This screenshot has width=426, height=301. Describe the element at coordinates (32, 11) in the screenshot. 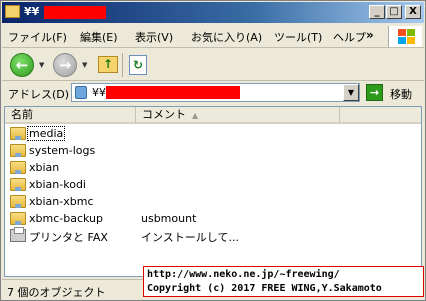

I see `window-title: ¥¥` at that location.